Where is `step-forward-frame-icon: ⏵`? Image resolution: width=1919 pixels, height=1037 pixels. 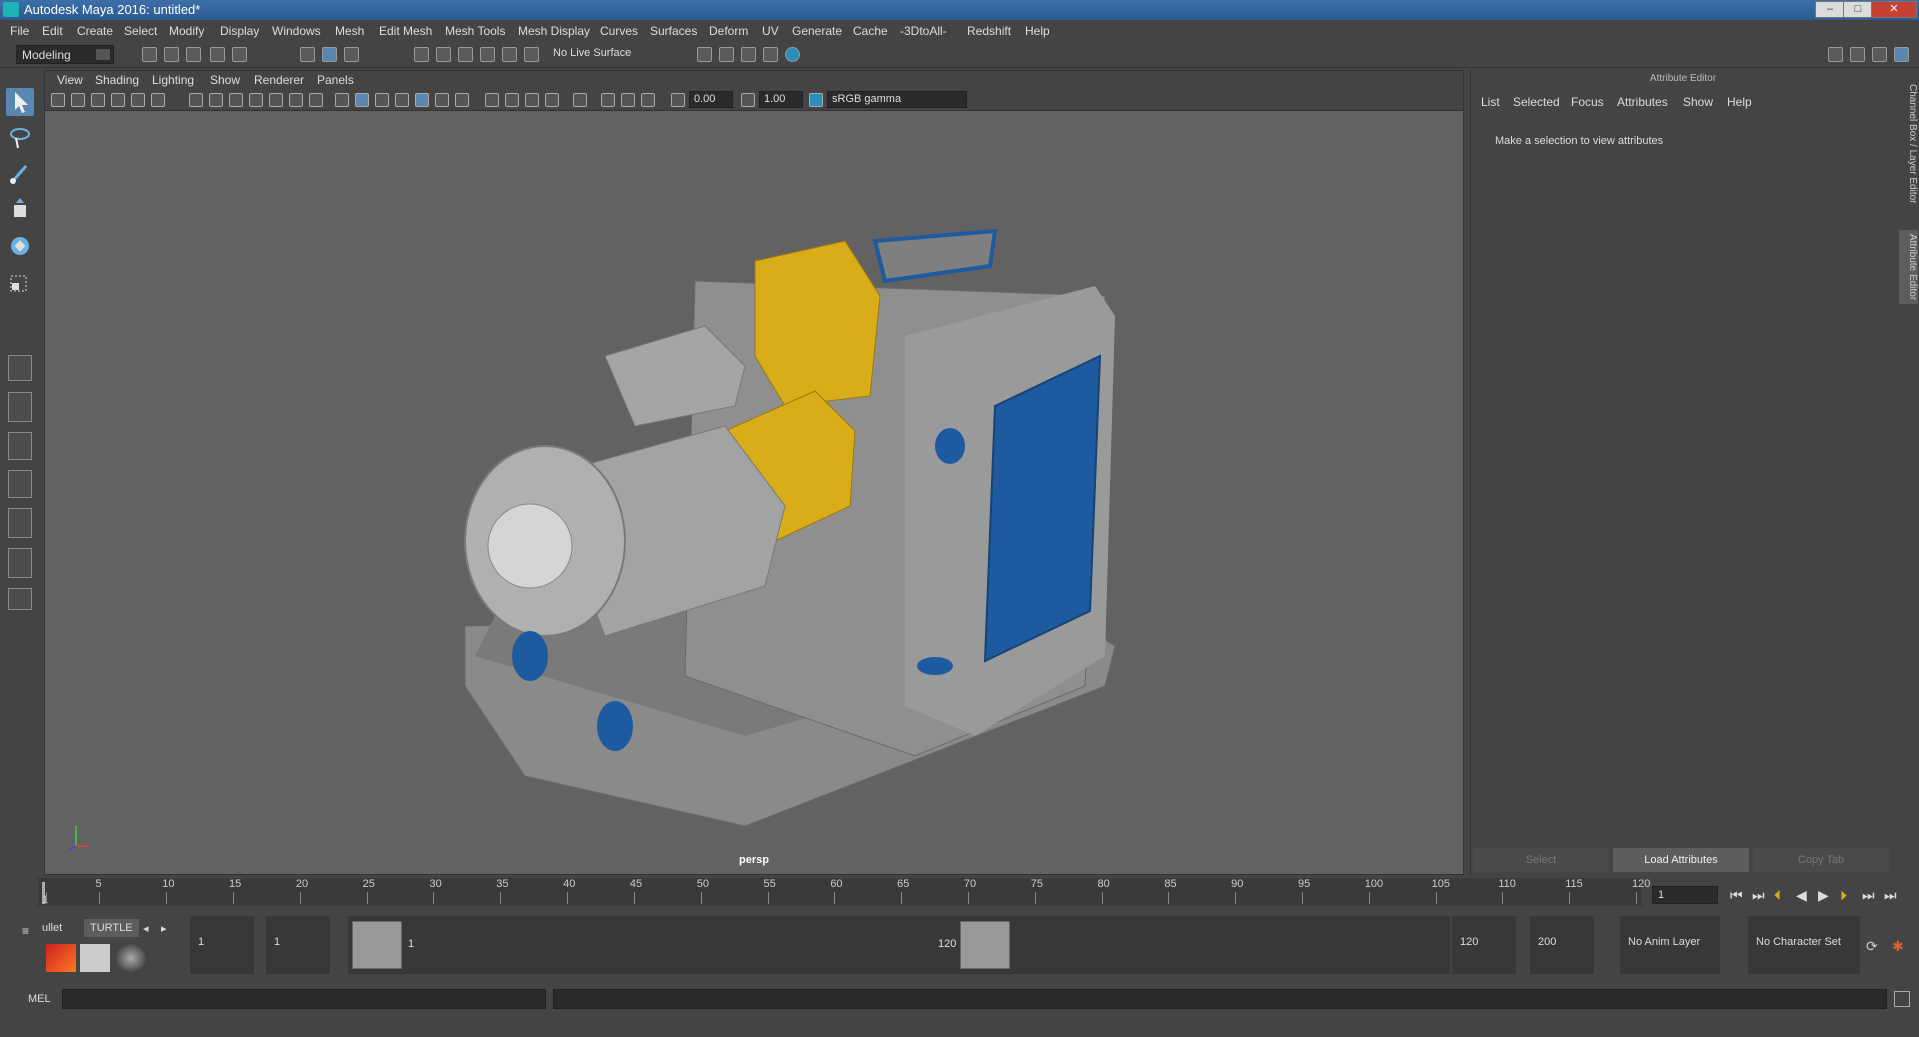
step-forward-frame-icon: ⏵ is located at coordinates (1843, 895).